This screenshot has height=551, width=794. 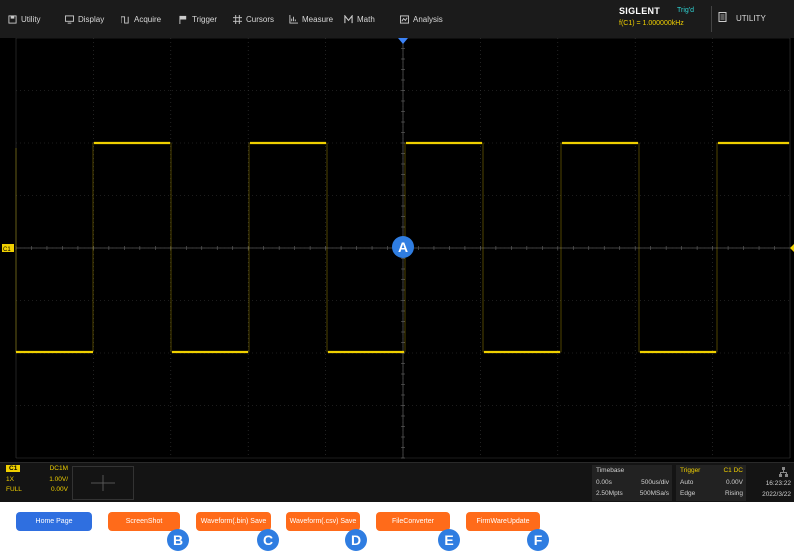 I want to click on timebase-scale: 500us/div, so click(x=655, y=482).